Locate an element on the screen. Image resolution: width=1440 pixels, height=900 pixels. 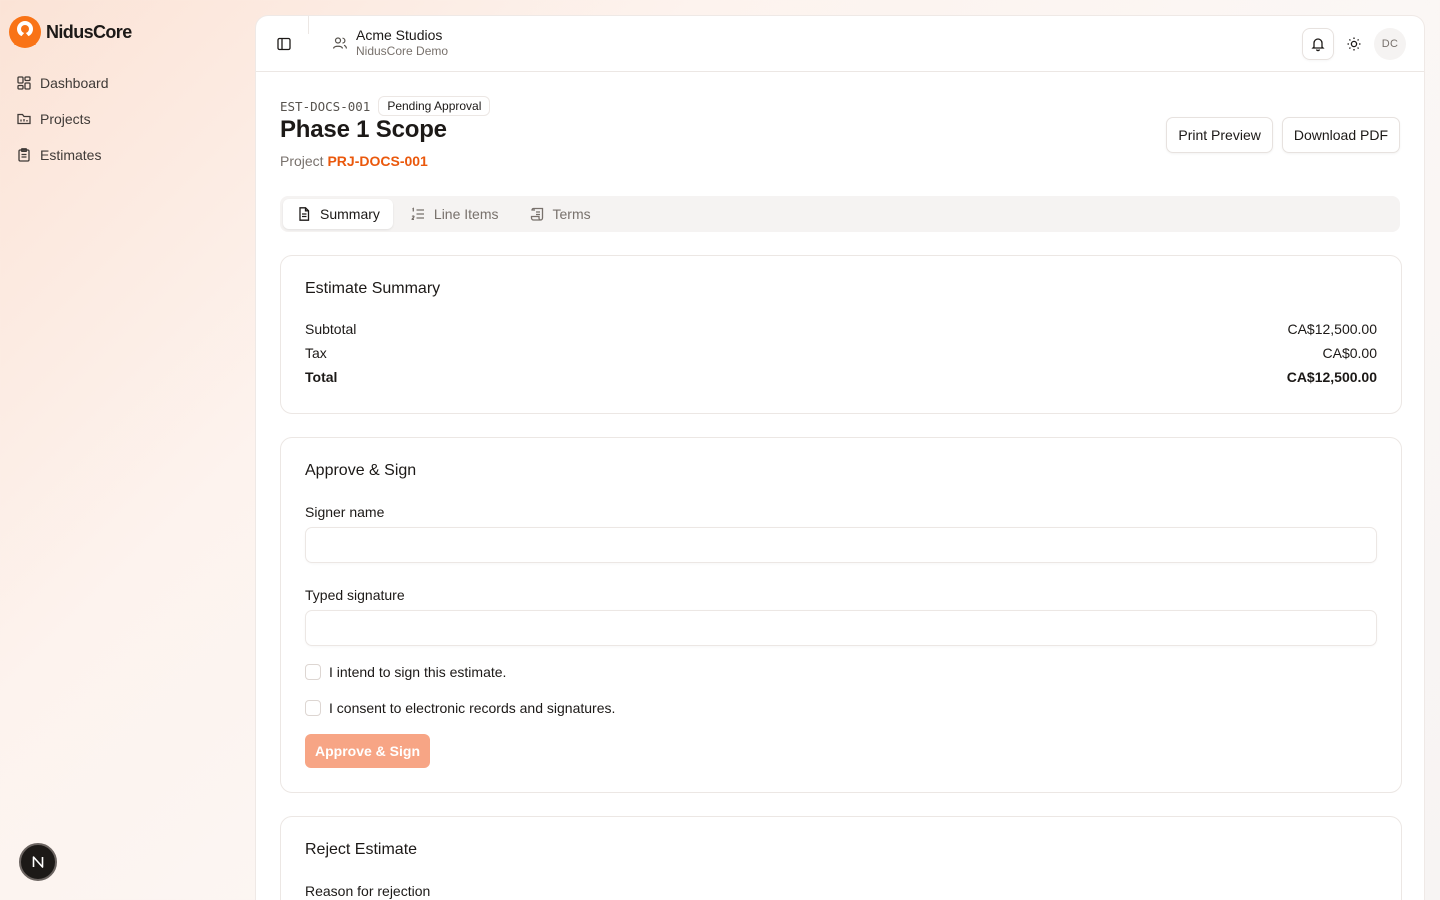
tab-summary: Summary is located at coordinates (338, 214).